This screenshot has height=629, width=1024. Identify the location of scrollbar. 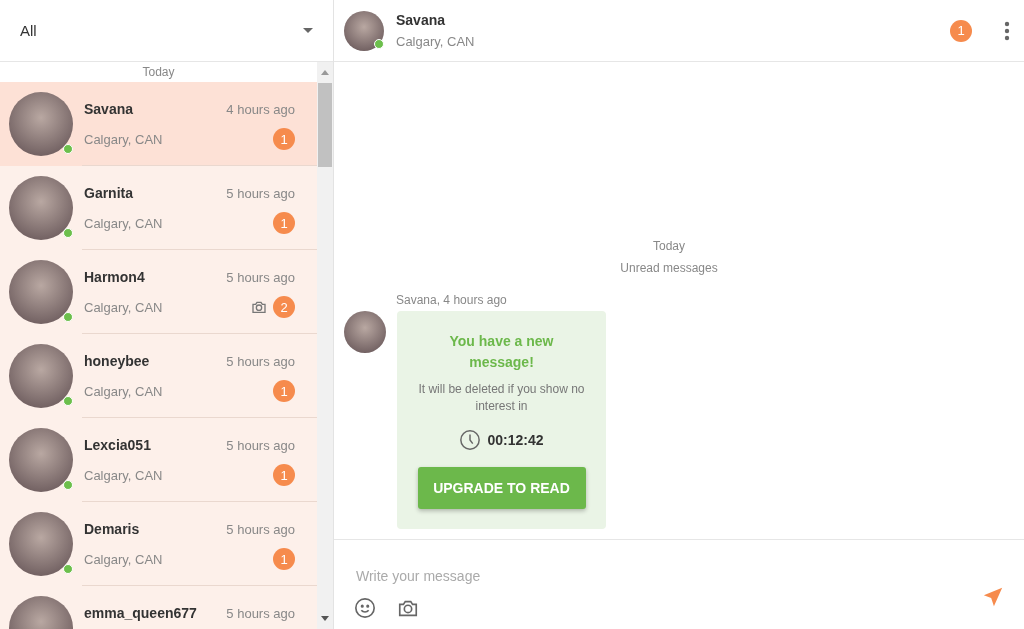
(325, 345).